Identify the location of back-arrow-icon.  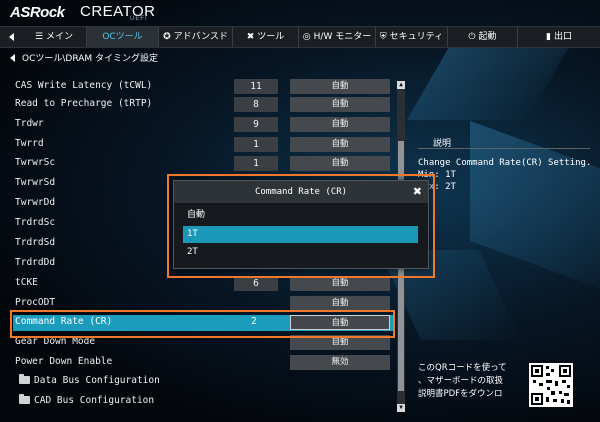
(12, 58).